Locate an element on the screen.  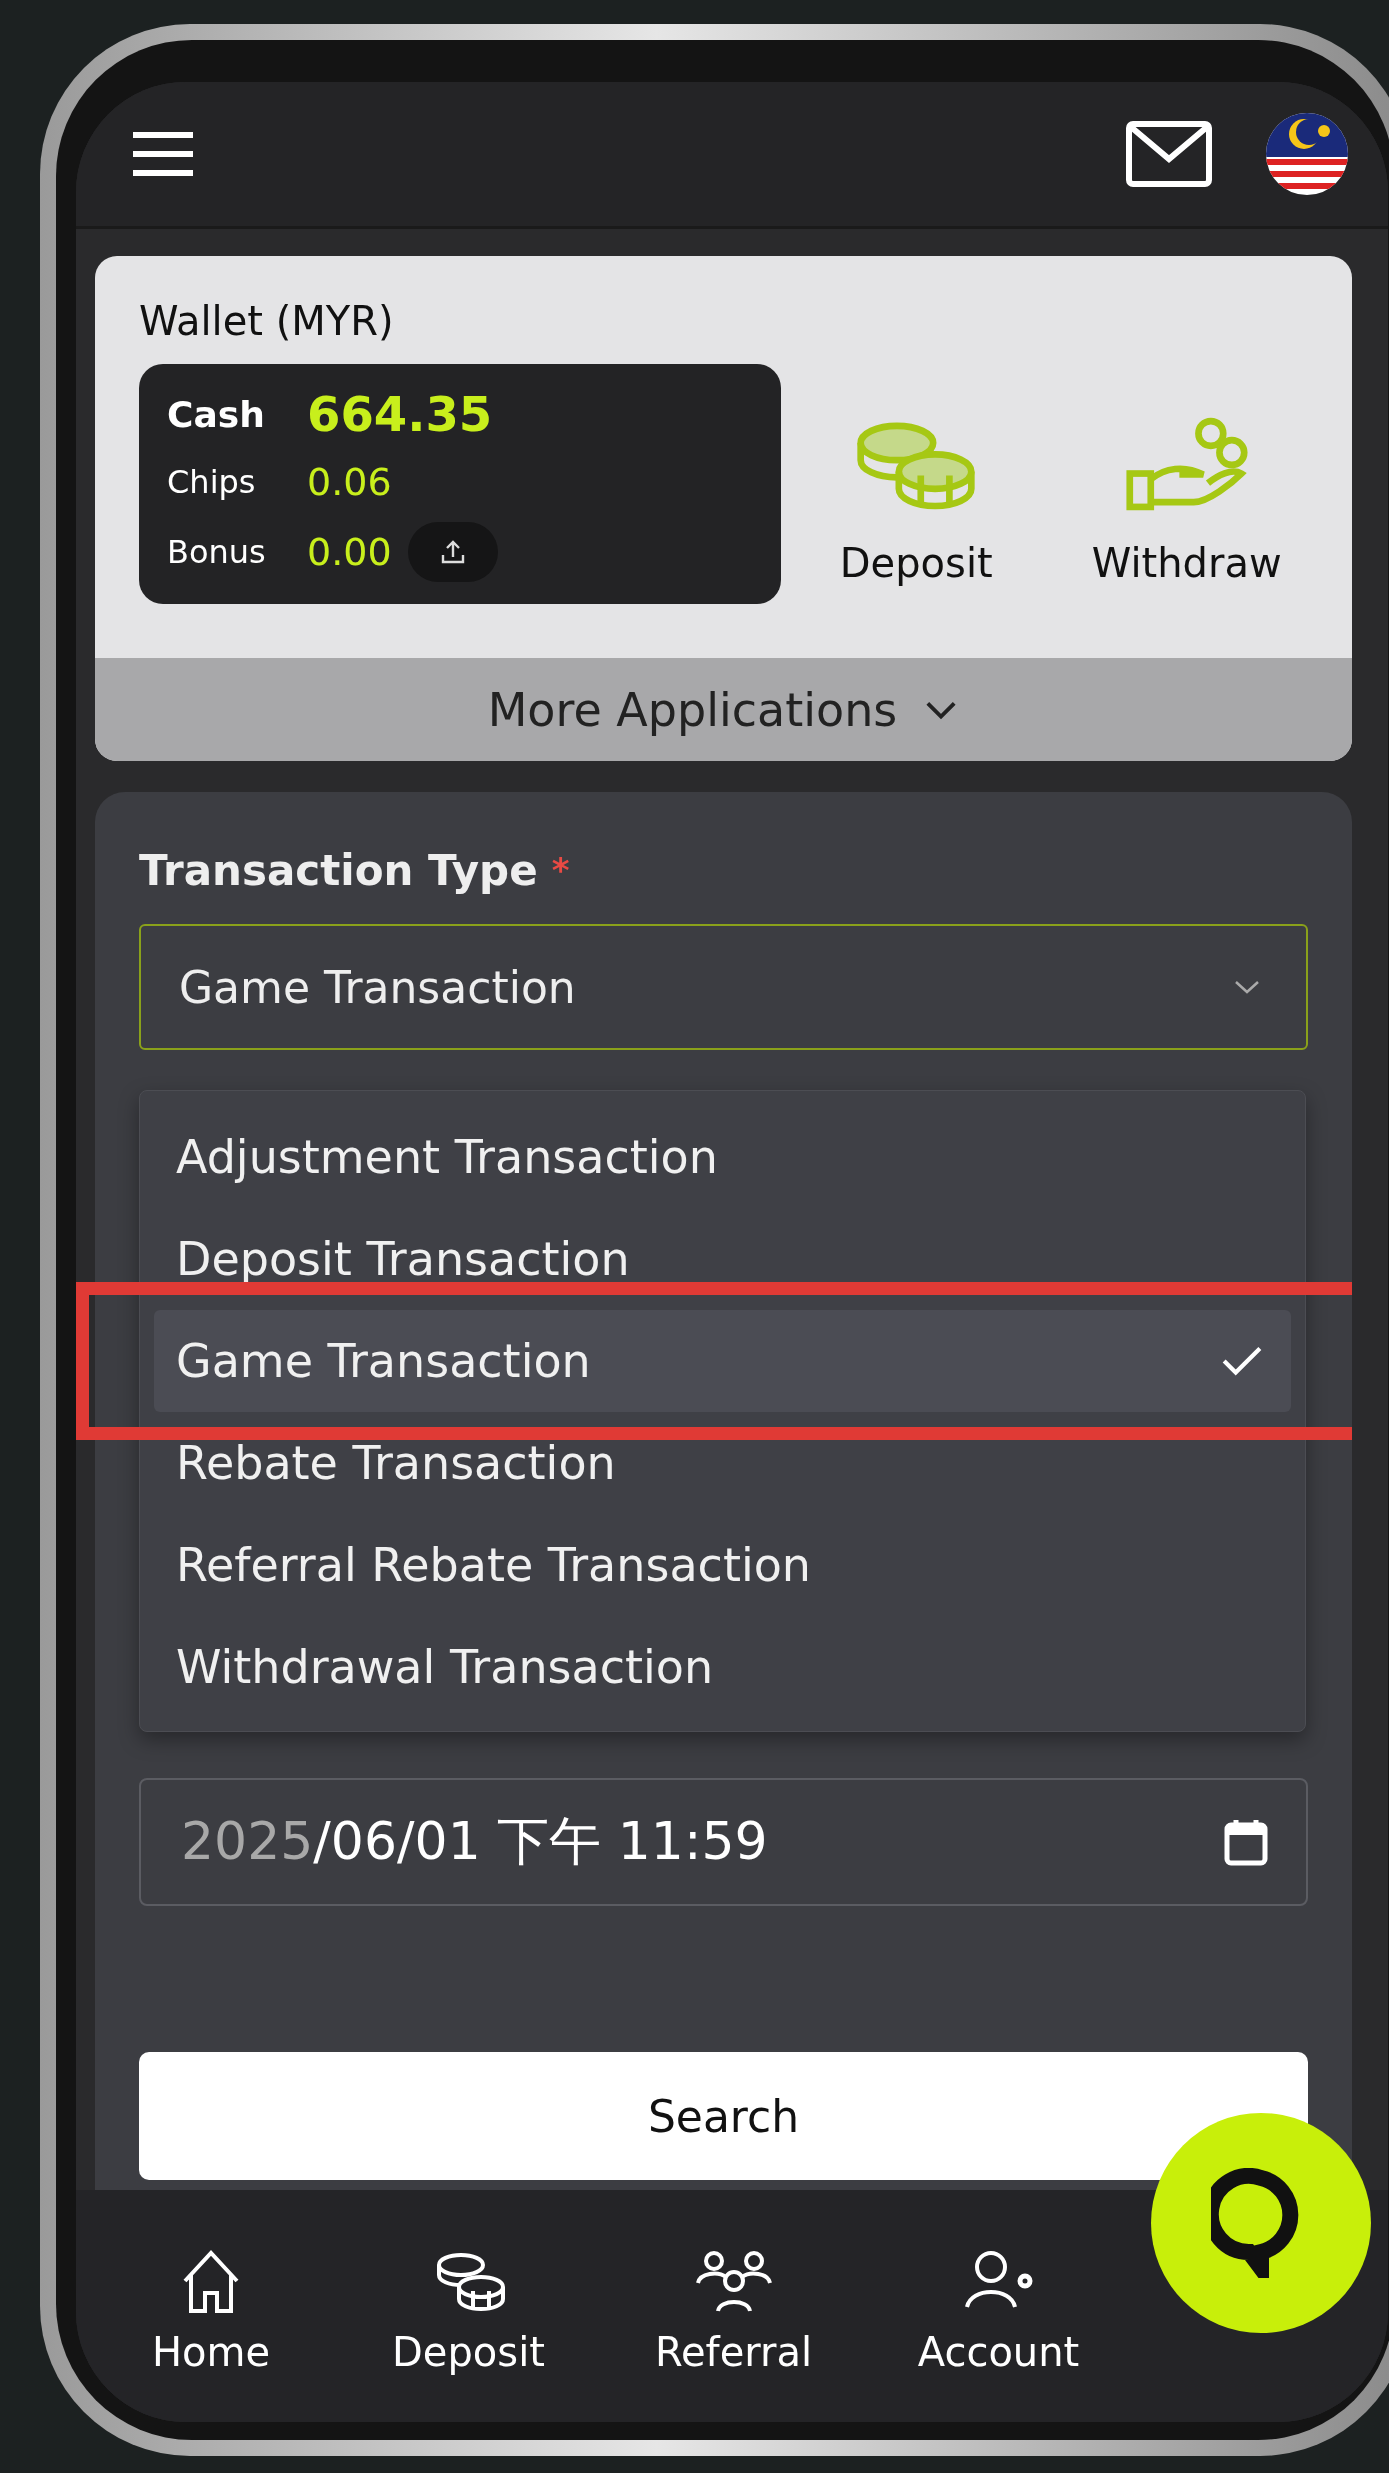
mail-icon is located at coordinates (1169, 154).